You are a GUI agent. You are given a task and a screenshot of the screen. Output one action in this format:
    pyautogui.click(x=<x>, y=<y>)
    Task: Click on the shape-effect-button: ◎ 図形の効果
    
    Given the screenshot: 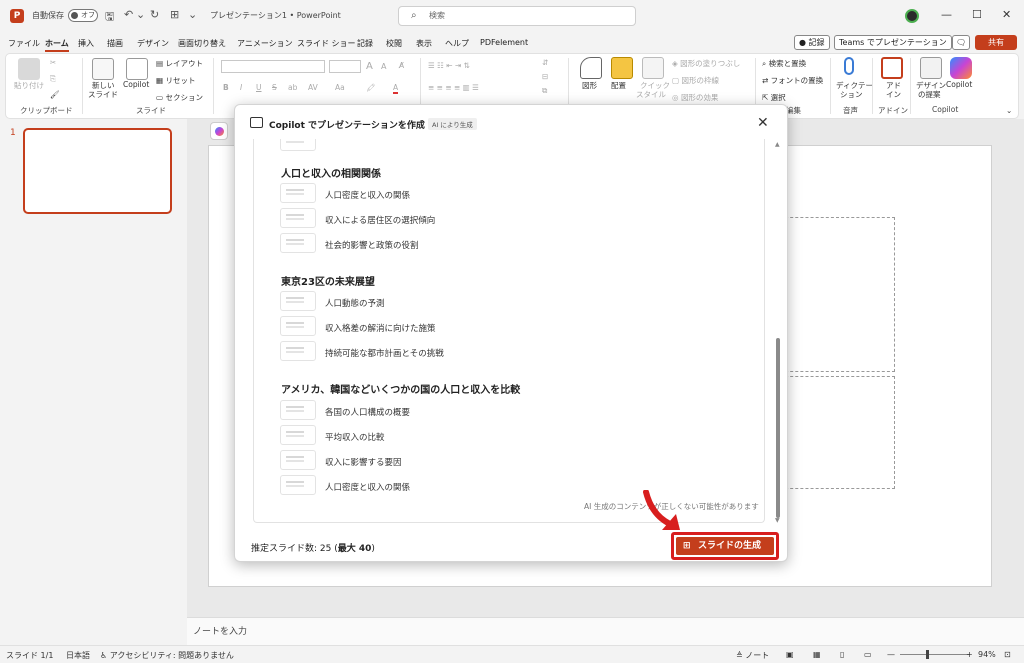 What is the action you would take?
    pyautogui.click(x=695, y=97)
    